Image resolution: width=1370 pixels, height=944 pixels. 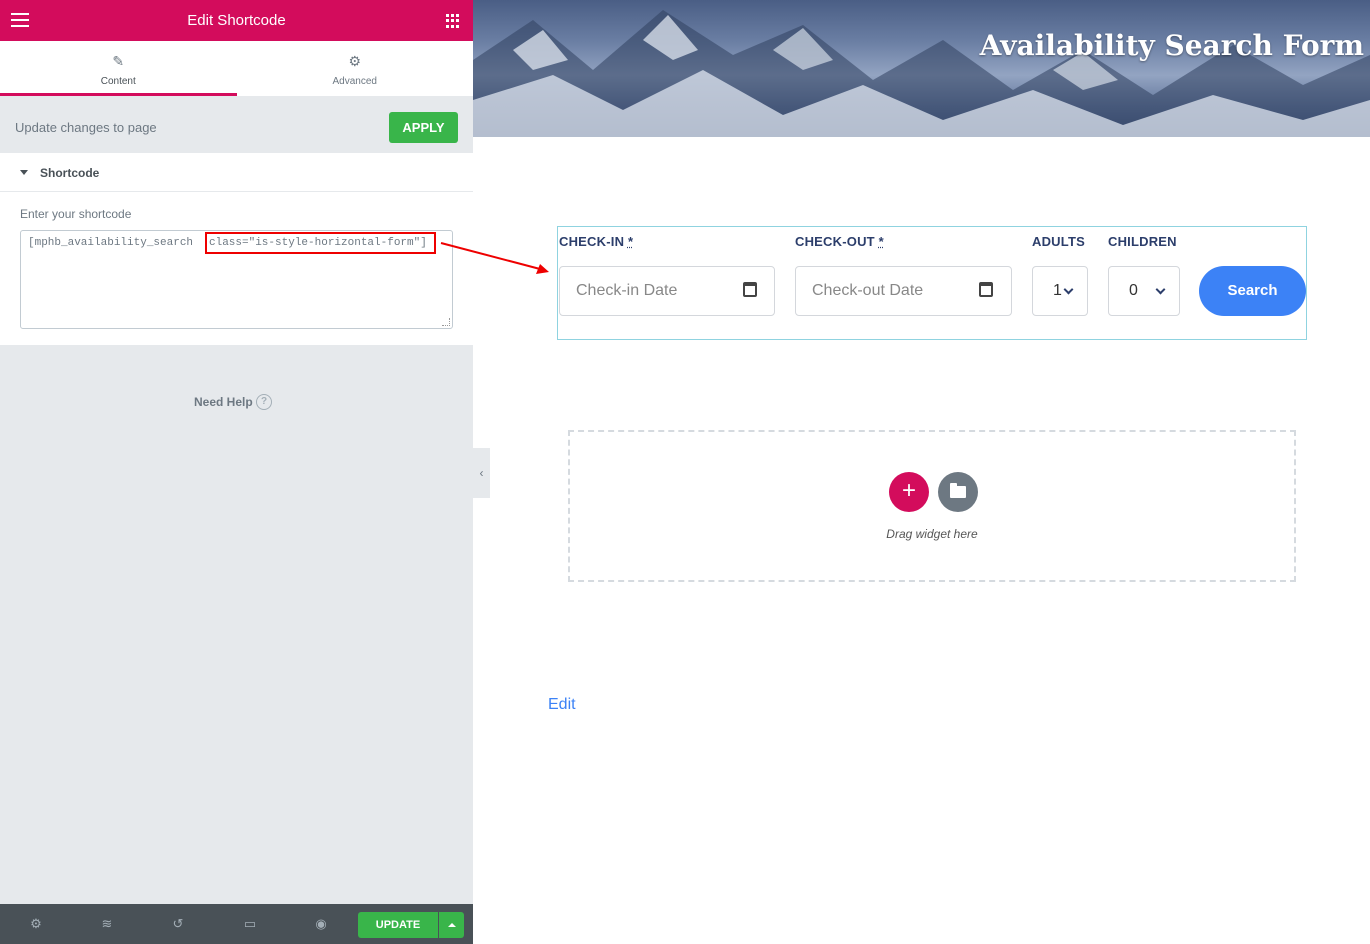 I want to click on apply-button: APPLY, so click(x=423, y=127).